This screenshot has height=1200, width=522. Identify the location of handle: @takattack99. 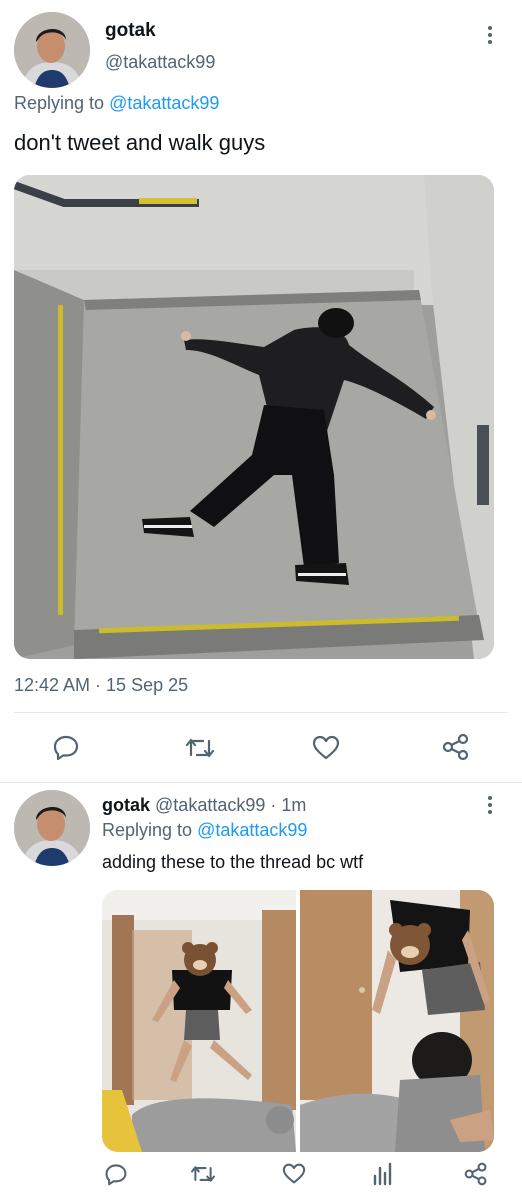
(160, 62).